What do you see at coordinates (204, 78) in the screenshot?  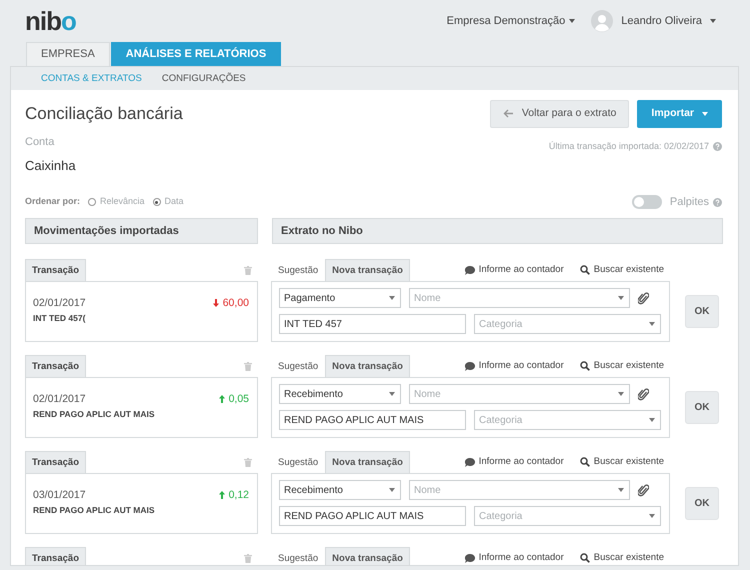 I see `subnav-link: CONFIGURAÇÕES` at bounding box center [204, 78].